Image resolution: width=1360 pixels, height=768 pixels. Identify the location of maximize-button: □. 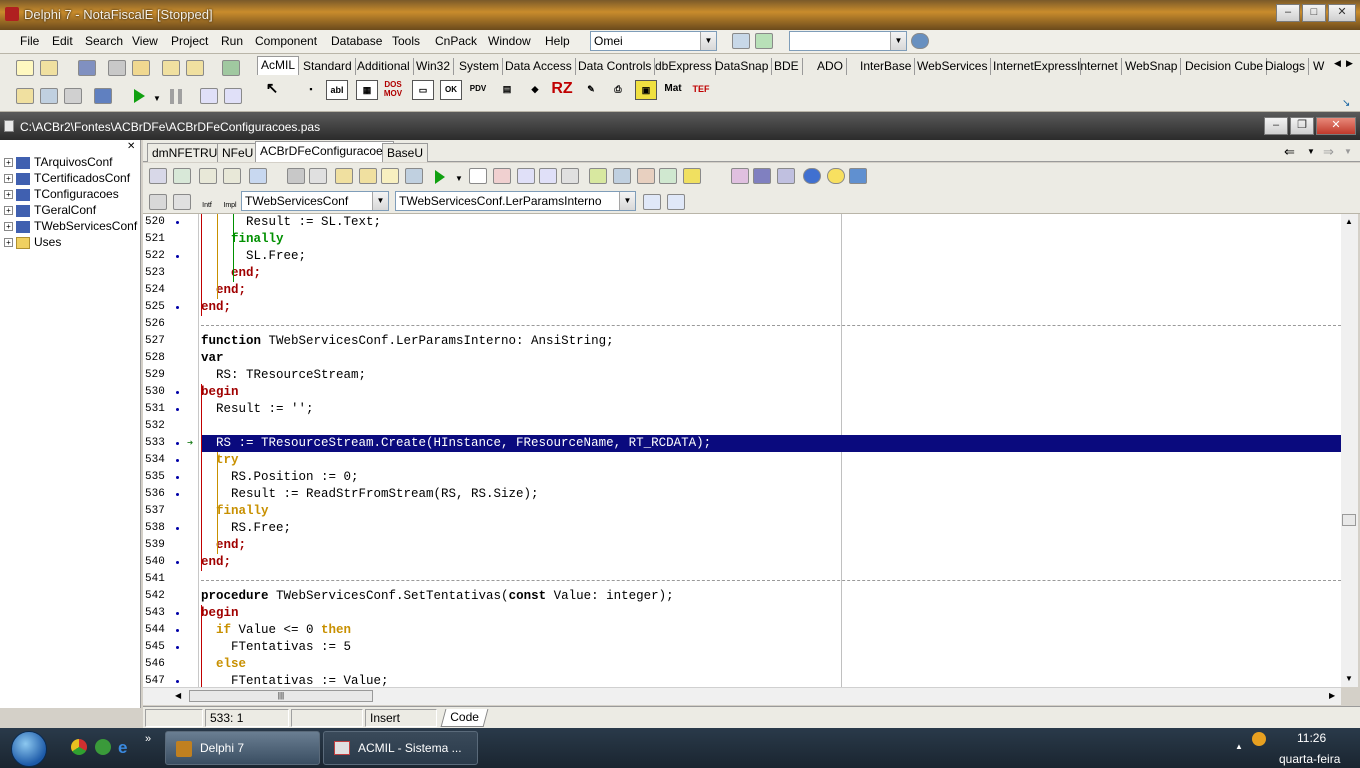
(1314, 13).